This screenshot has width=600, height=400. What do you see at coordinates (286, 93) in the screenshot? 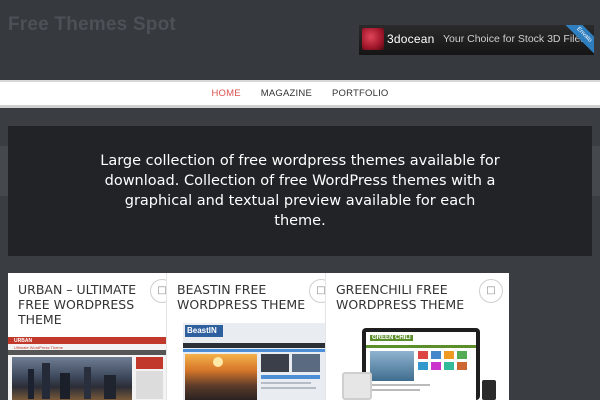
I see `nav-item-magazine: MAGAZINE` at bounding box center [286, 93].